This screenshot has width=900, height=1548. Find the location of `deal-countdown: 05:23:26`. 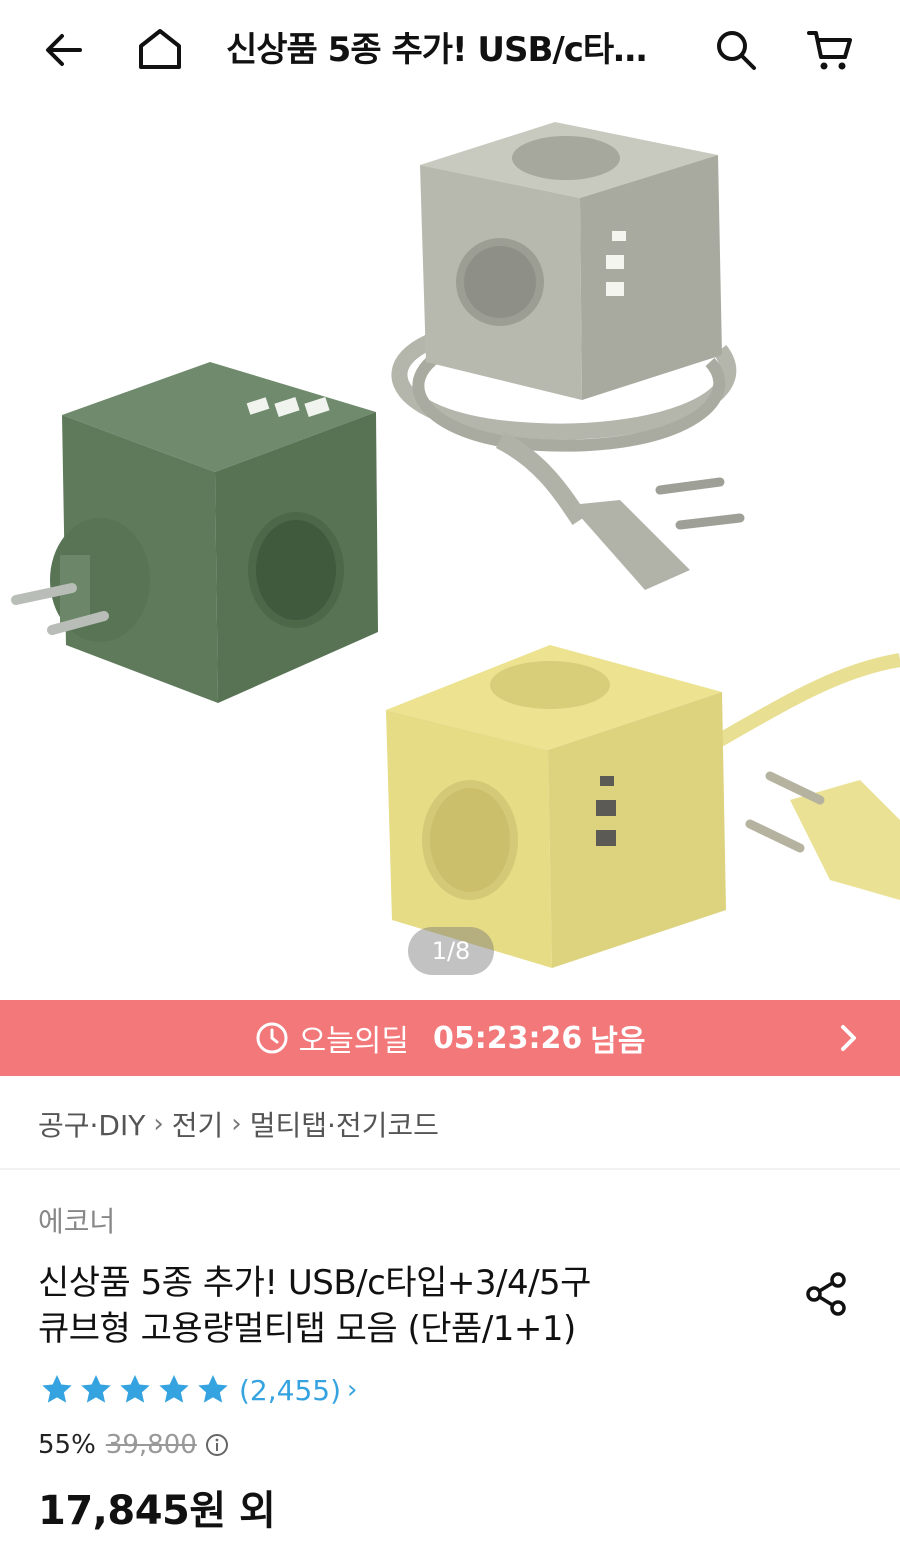

deal-countdown: 05:23:26 is located at coordinates (507, 1038).